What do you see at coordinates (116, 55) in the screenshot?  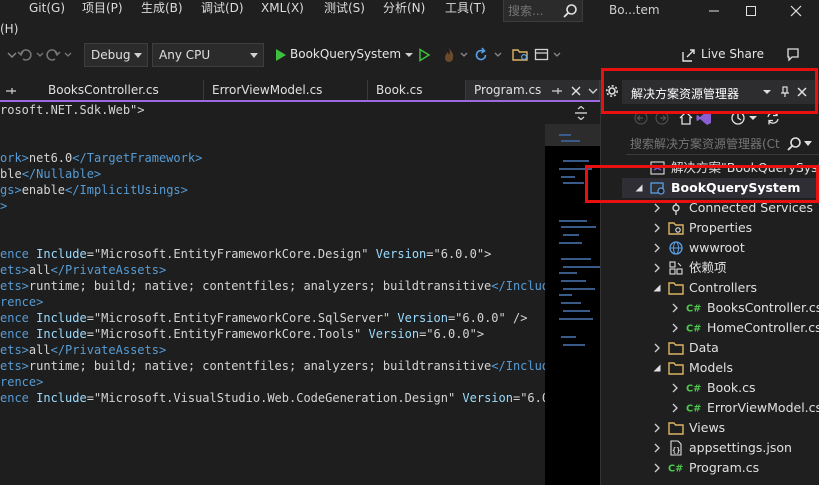 I see `configuration-select: Debug` at bounding box center [116, 55].